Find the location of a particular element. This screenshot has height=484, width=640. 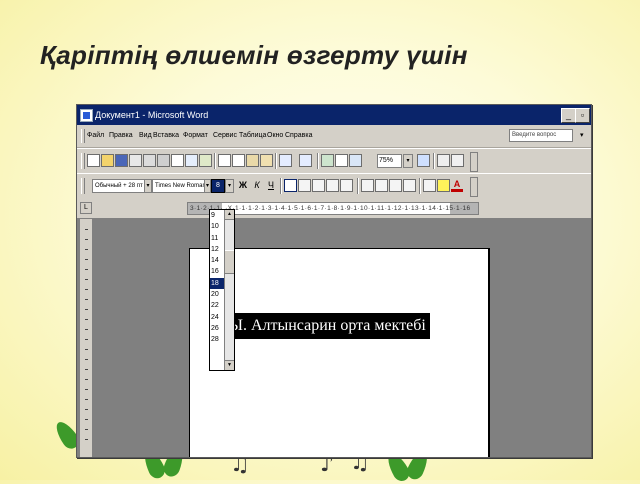

font-name-field: Times New Roman is located at coordinates (180, 186).